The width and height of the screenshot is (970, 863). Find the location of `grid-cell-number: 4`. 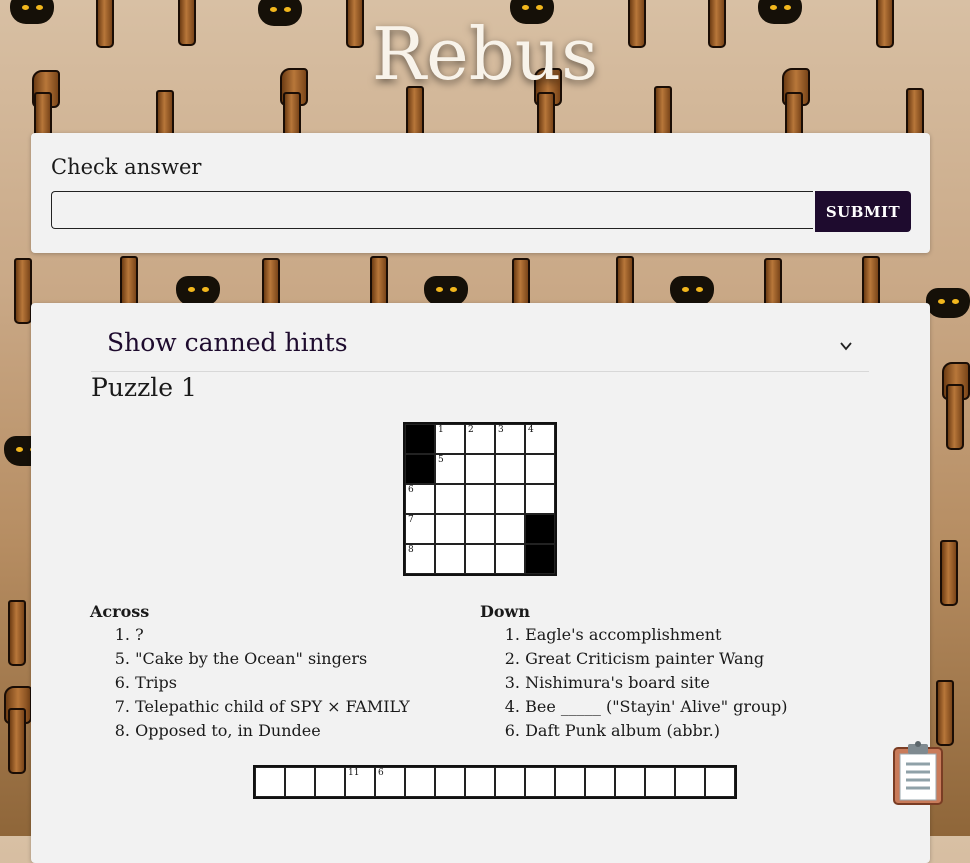

grid-cell-number: 4 is located at coordinates (531, 430).